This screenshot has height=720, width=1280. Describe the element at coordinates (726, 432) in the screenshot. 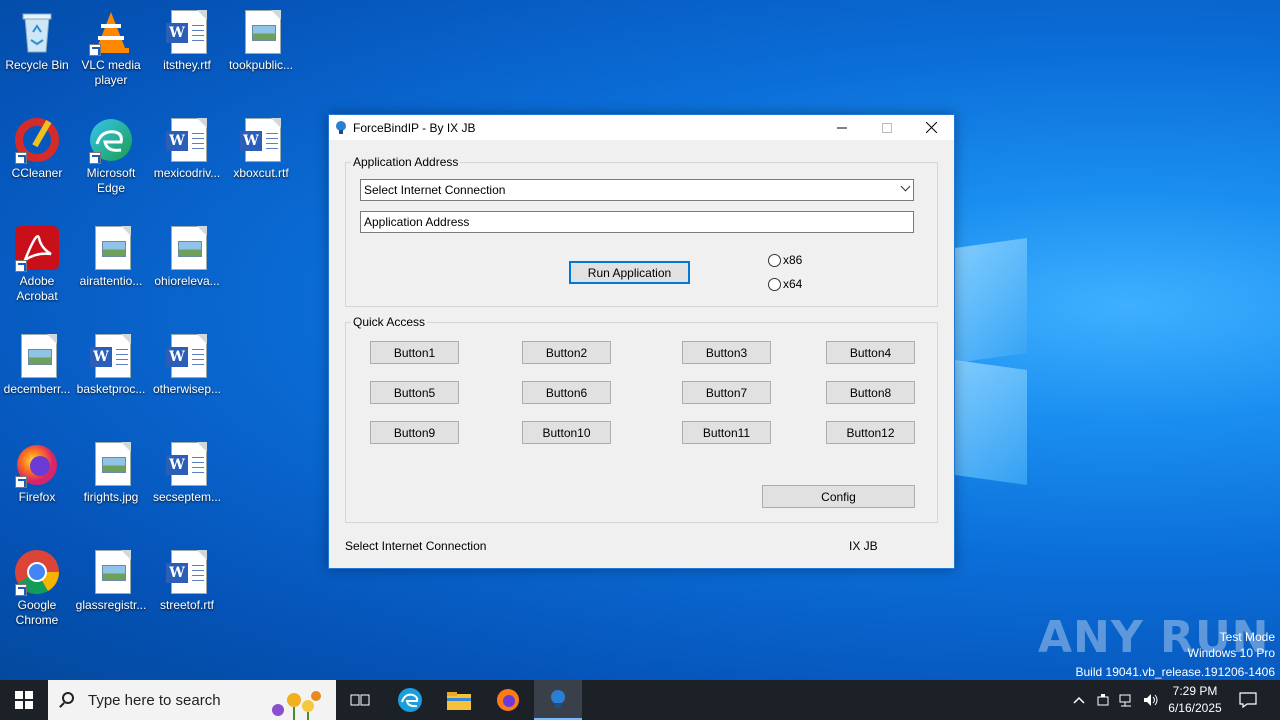

I see `quick-button-11: Button11` at that location.